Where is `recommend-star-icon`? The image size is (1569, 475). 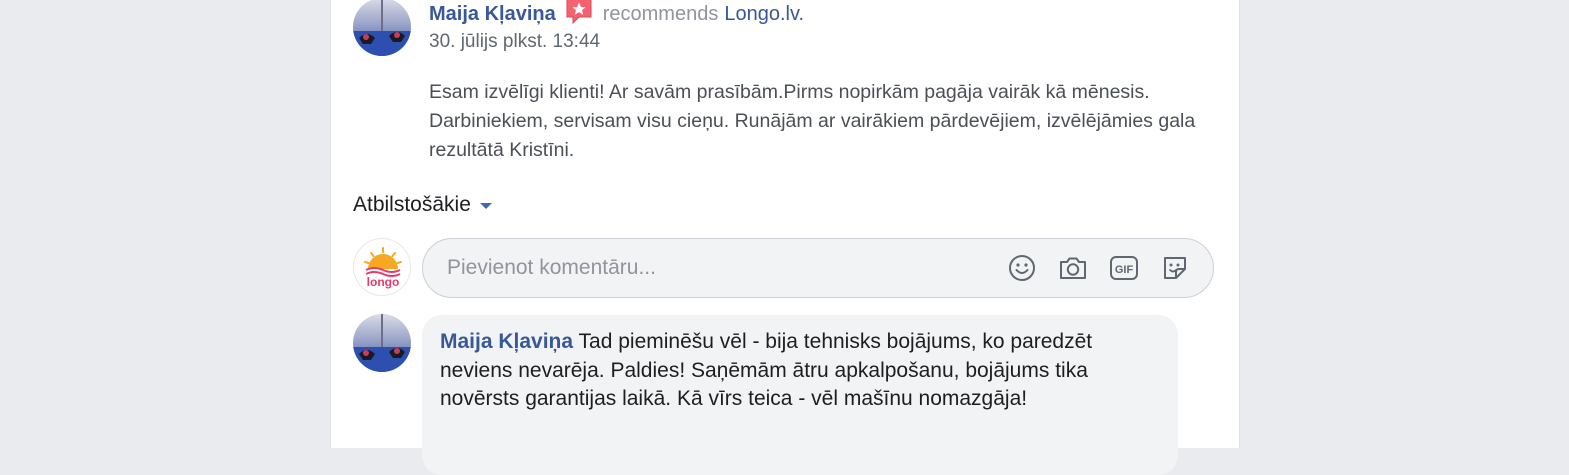
recommend-star-icon is located at coordinates (579, 13).